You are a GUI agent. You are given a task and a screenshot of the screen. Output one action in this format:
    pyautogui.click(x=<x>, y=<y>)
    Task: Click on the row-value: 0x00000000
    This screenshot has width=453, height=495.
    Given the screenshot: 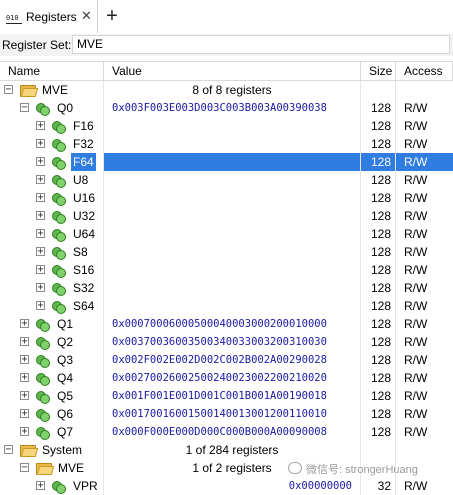 What is the action you would take?
    pyautogui.click(x=232, y=486)
    